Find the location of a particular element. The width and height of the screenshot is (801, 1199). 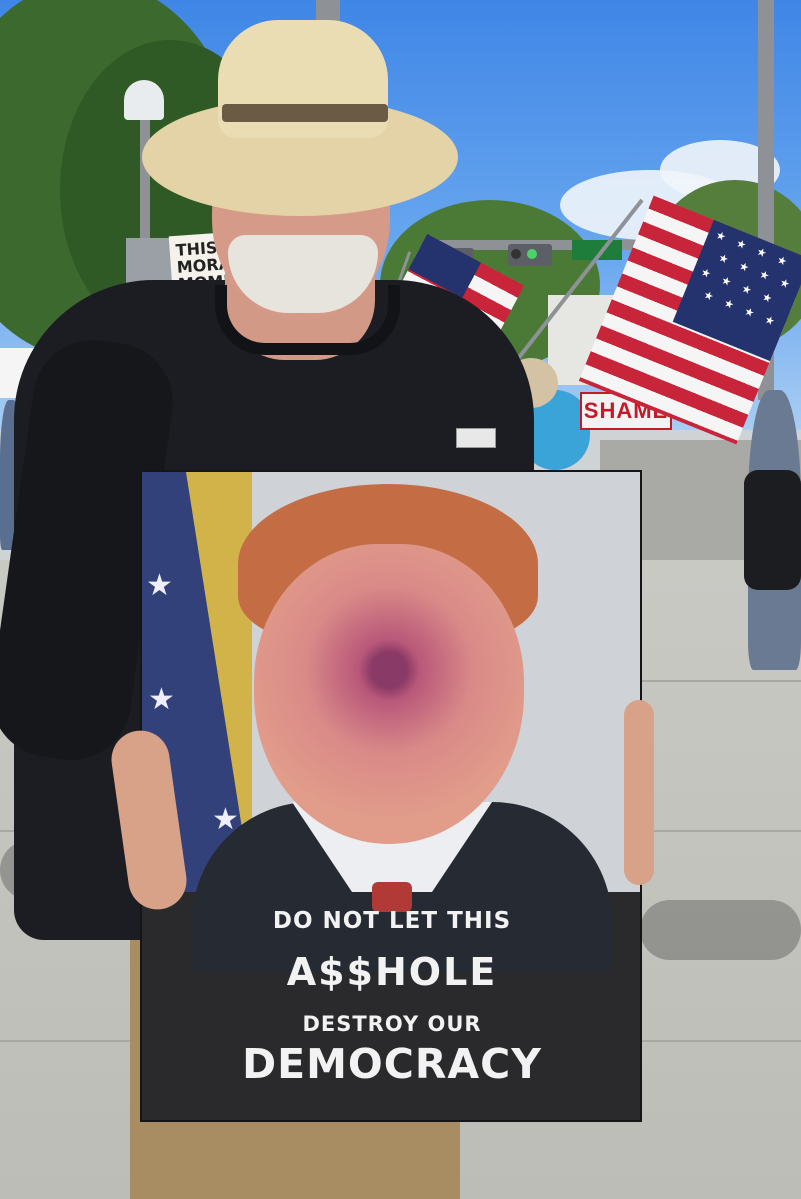

right-hand is located at coordinates (639, 792).